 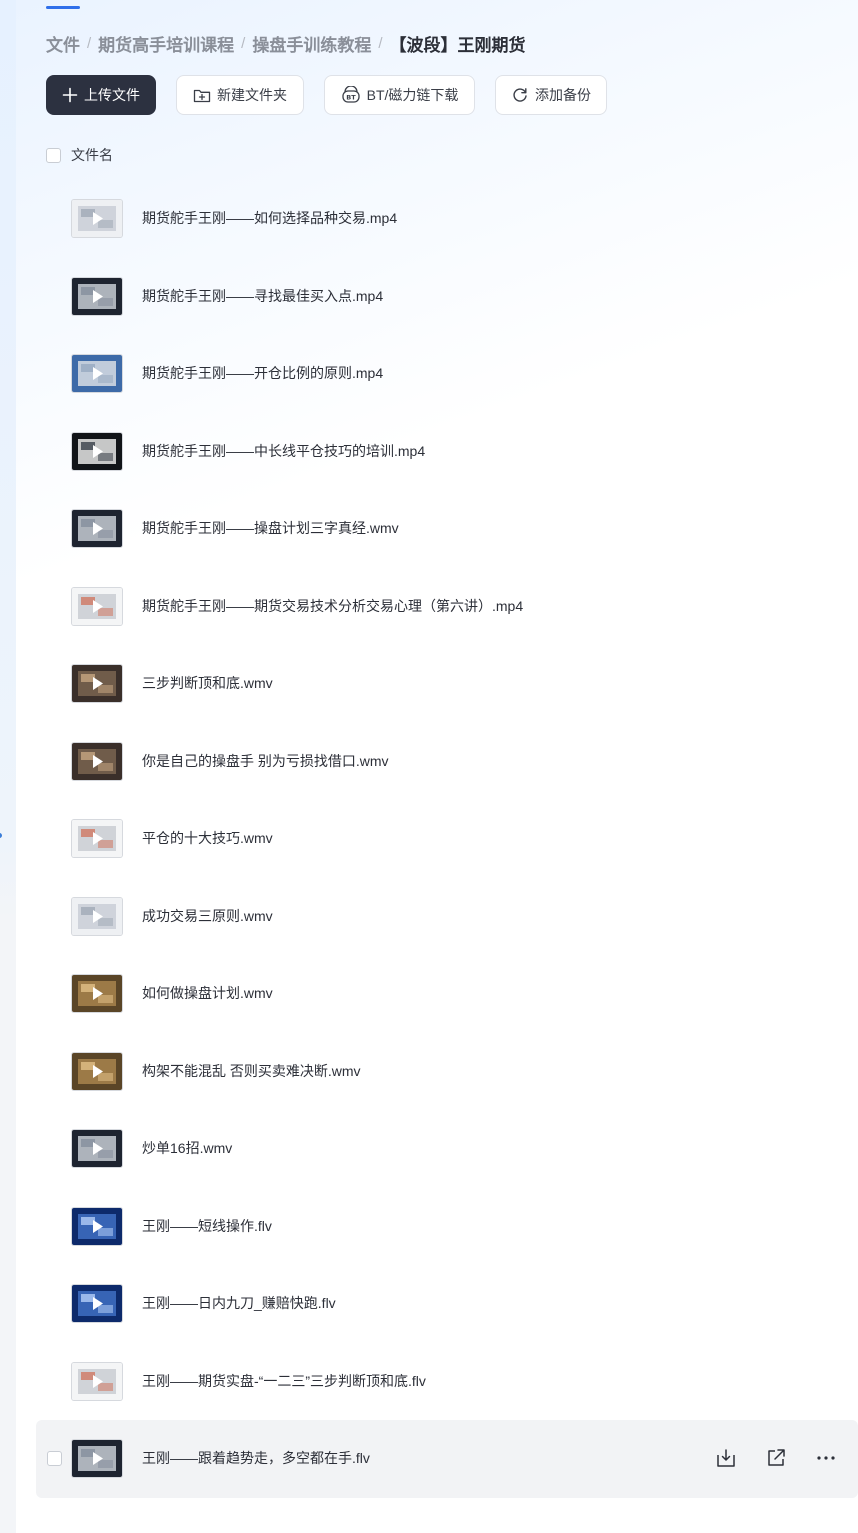 I want to click on file-row: 期货舵手王刚——如何选择品种交易.mp4, so click(x=447, y=219).